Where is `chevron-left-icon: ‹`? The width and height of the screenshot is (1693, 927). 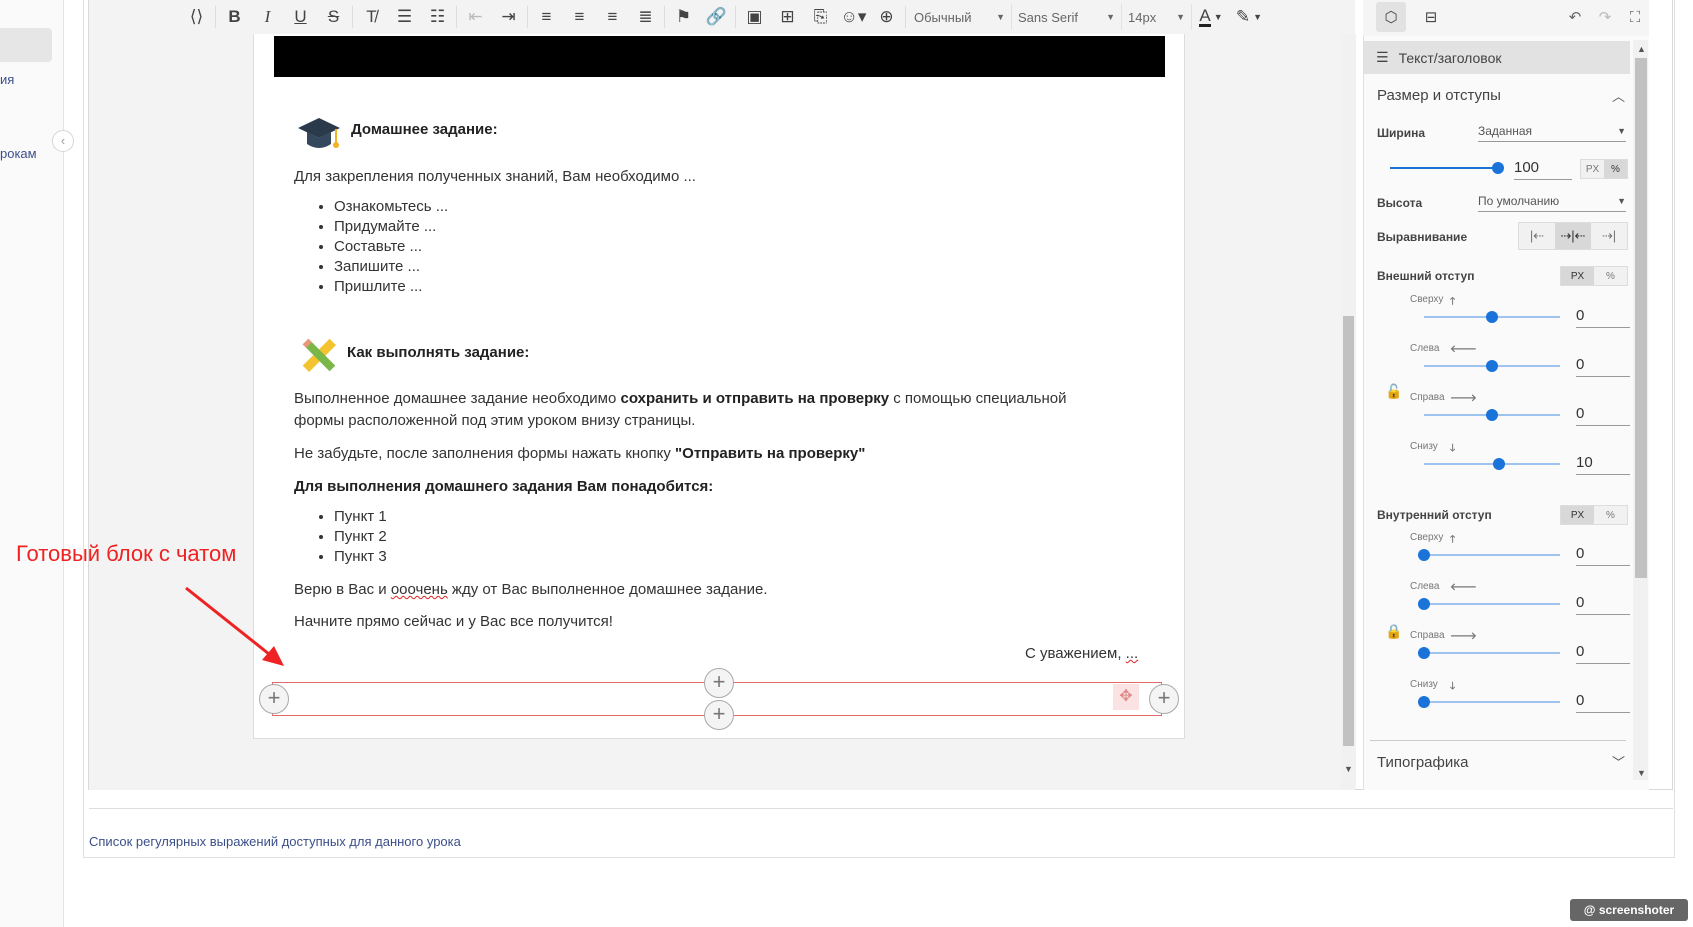
chevron-left-icon: ‹ is located at coordinates (63, 141).